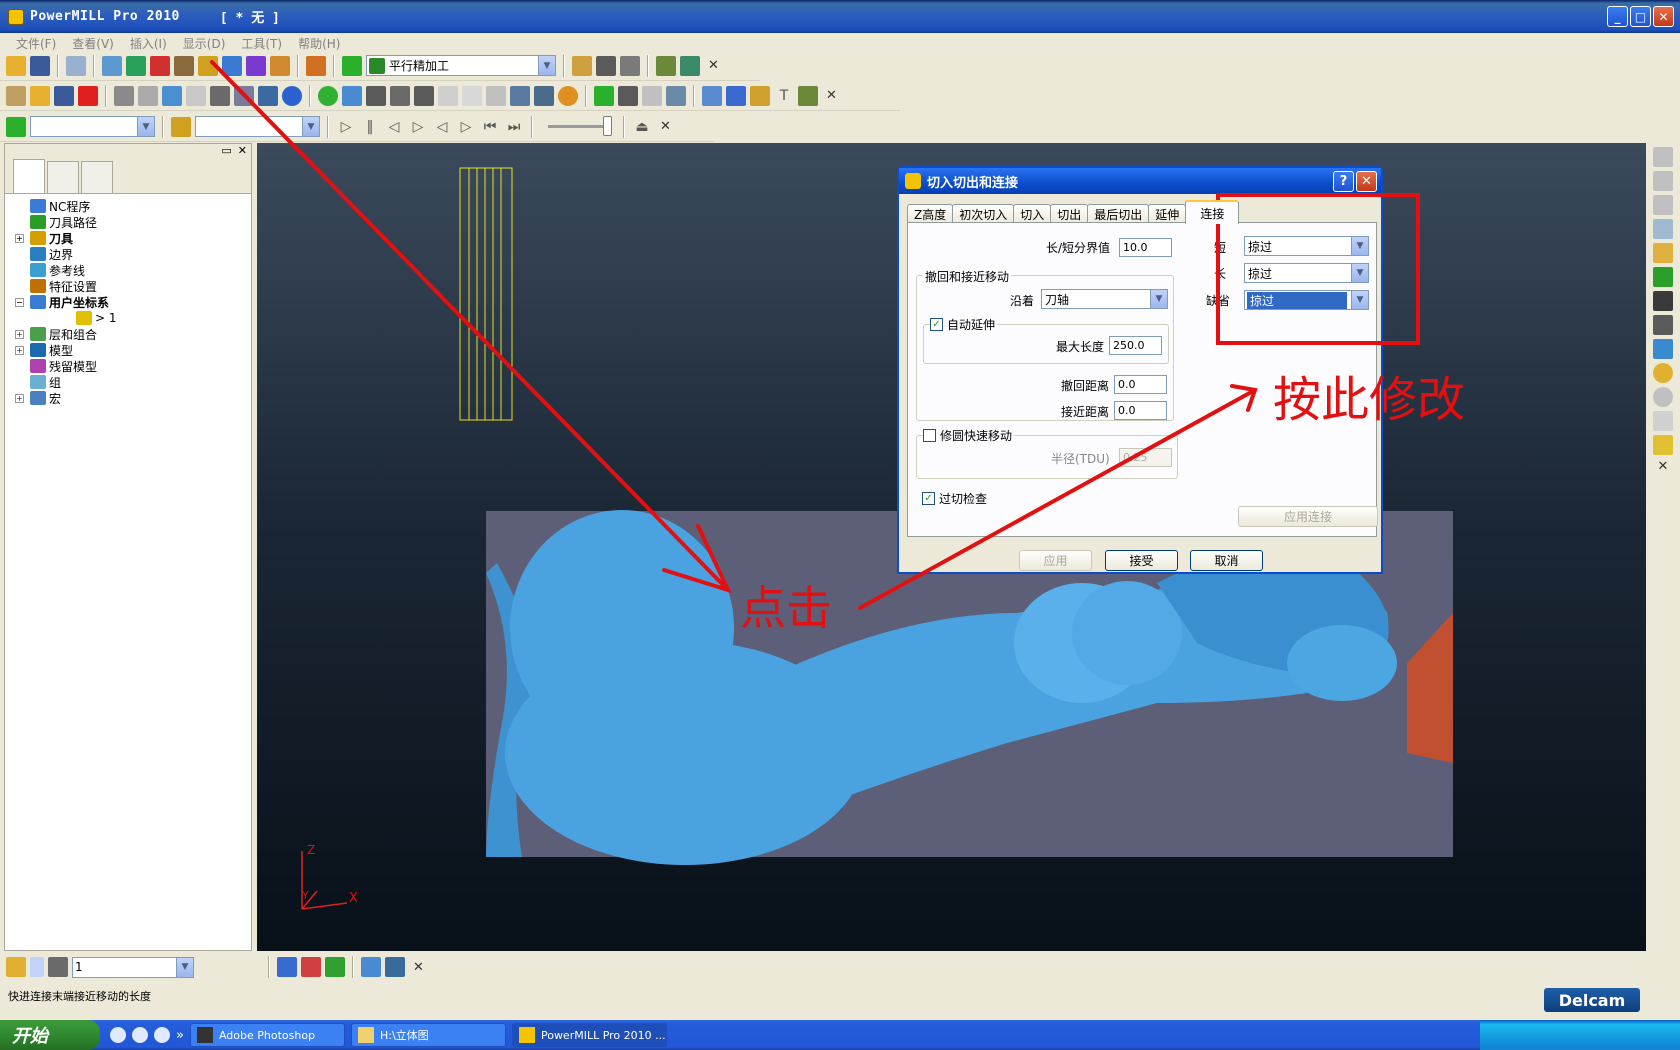  I want to click on rewind-icon: ◁, so click(442, 127).